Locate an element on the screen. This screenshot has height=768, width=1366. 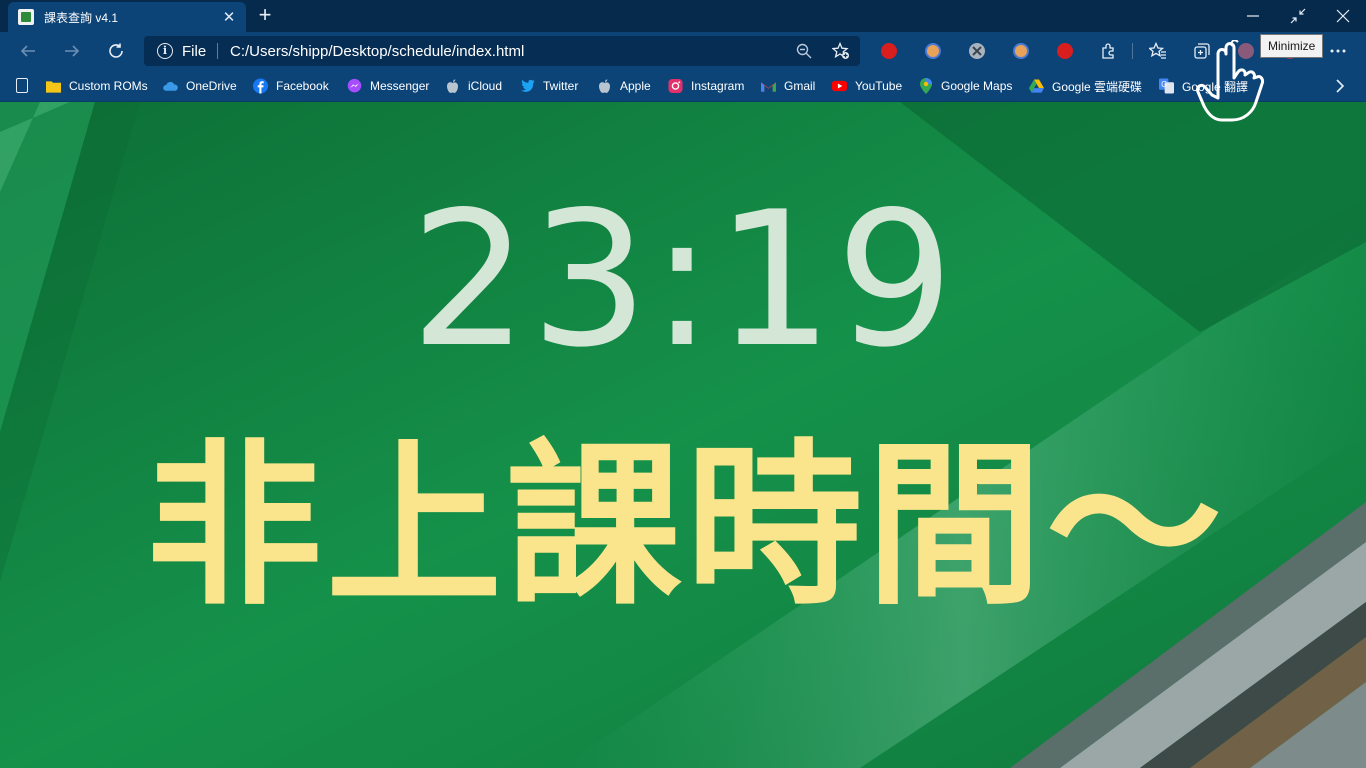
refresh-button is located at coordinates (116, 51).